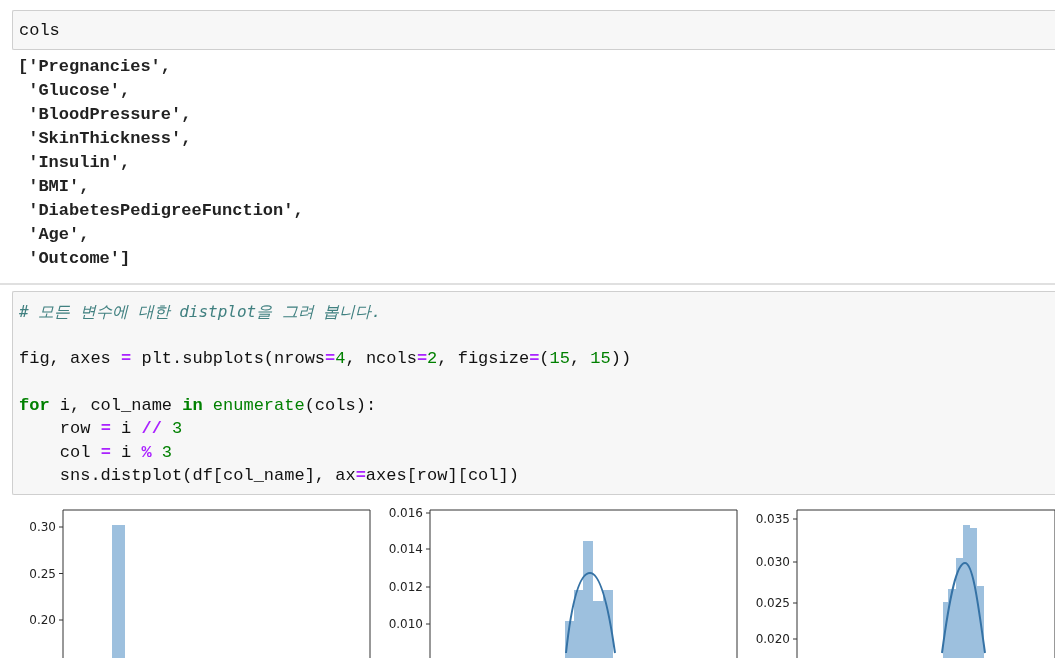 This screenshot has width=1055, height=663. What do you see at coordinates (165, 210) in the screenshot?
I see `output-line: 'DiabetesPedigreeFunction',` at bounding box center [165, 210].